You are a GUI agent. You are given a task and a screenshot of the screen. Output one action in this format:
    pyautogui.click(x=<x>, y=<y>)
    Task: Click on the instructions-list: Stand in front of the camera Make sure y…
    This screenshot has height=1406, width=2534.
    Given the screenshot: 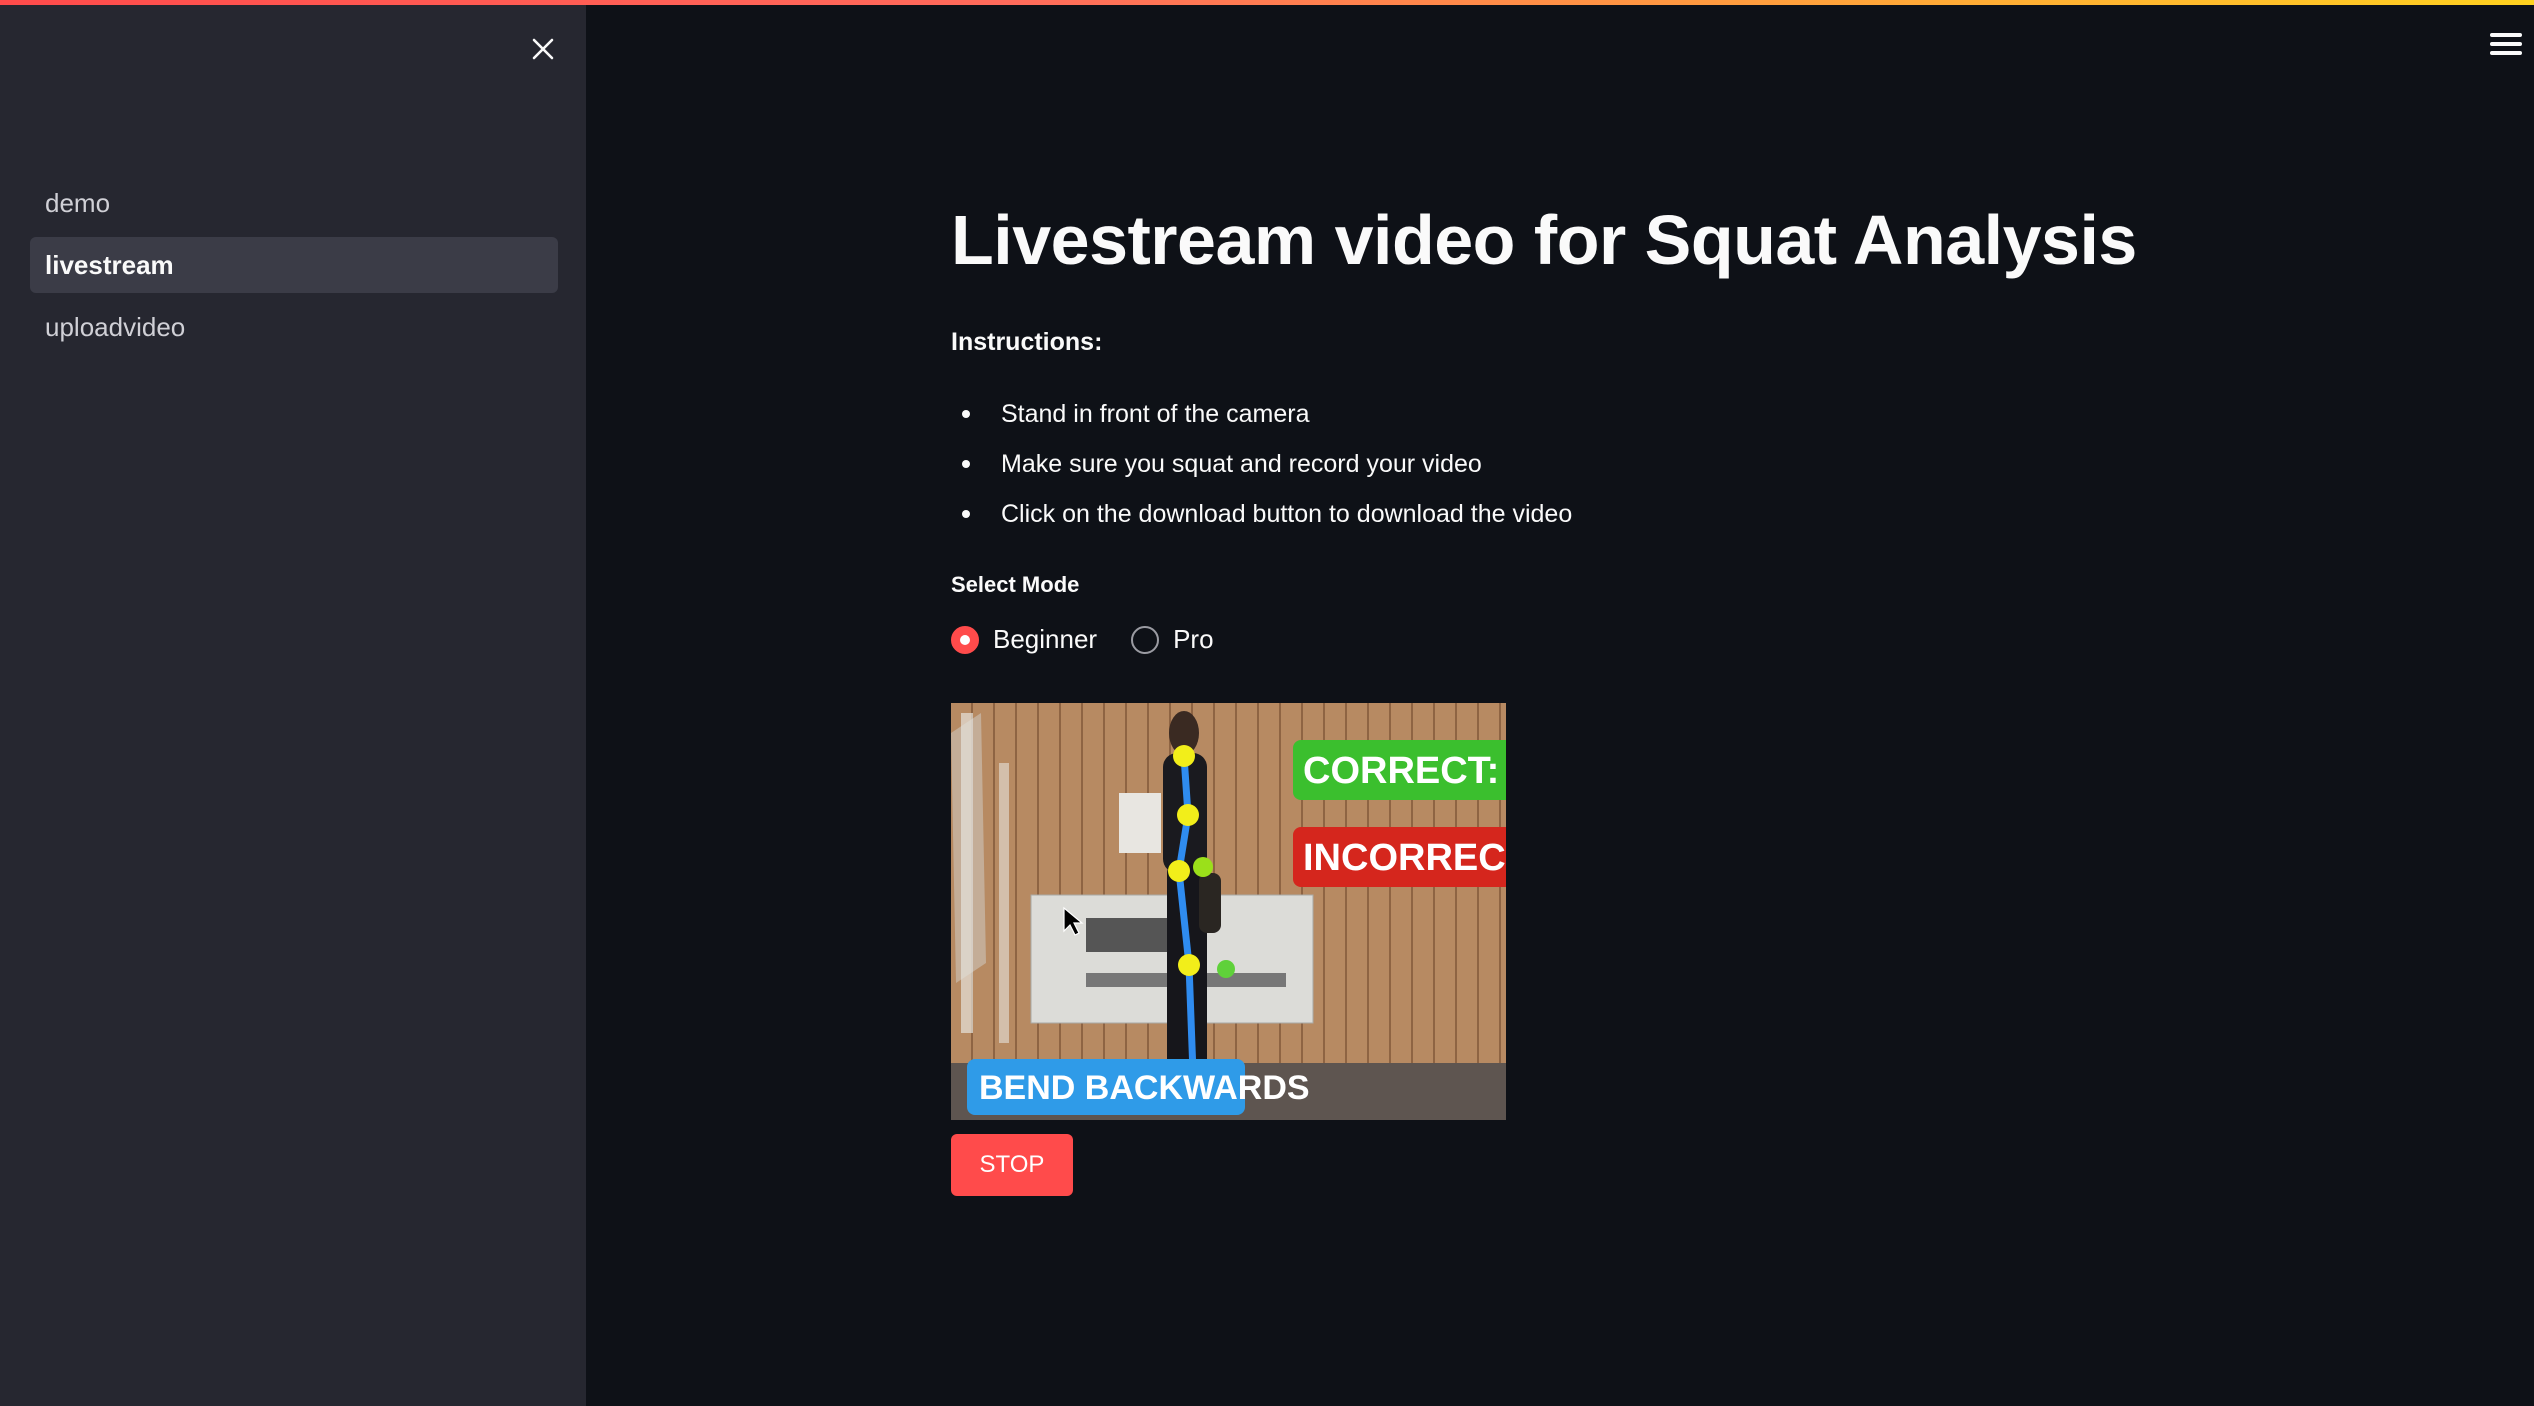 What is the action you would take?
    pyautogui.click(x=1261, y=470)
    